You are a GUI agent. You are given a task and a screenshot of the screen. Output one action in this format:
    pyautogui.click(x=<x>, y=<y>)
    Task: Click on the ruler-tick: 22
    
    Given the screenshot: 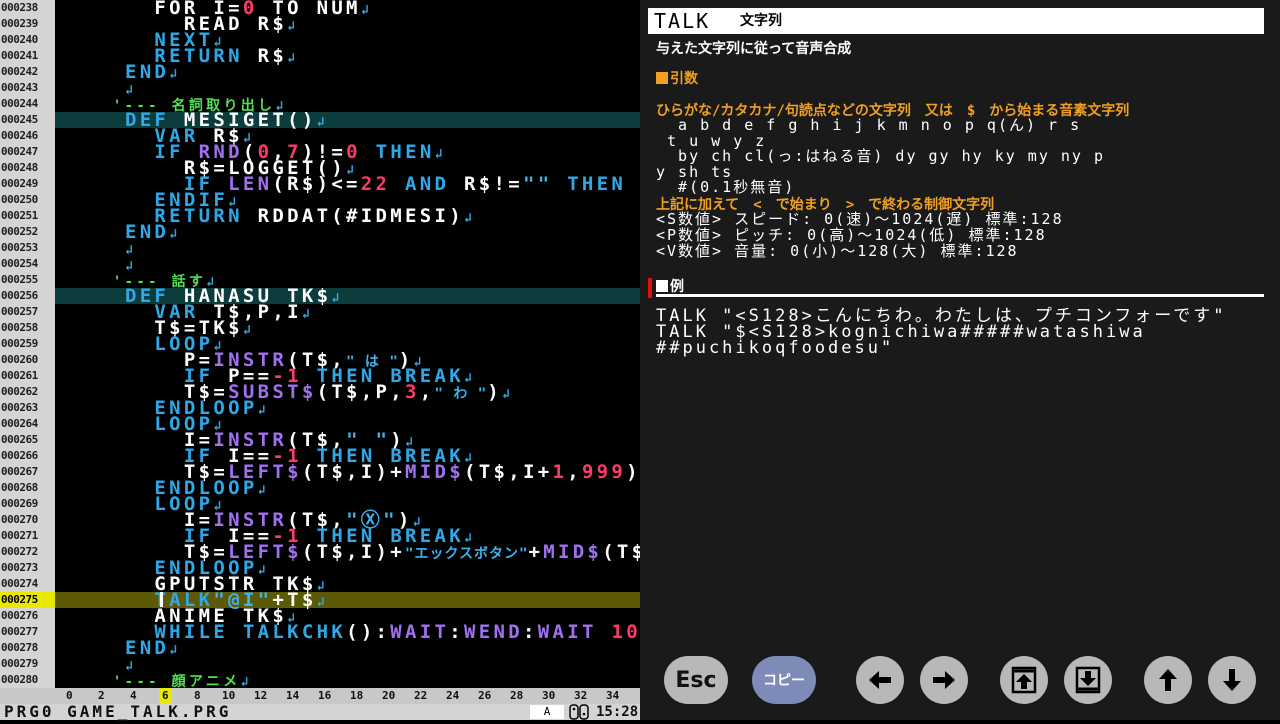 What is the action you would take?
    pyautogui.click(x=421, y=695)
    